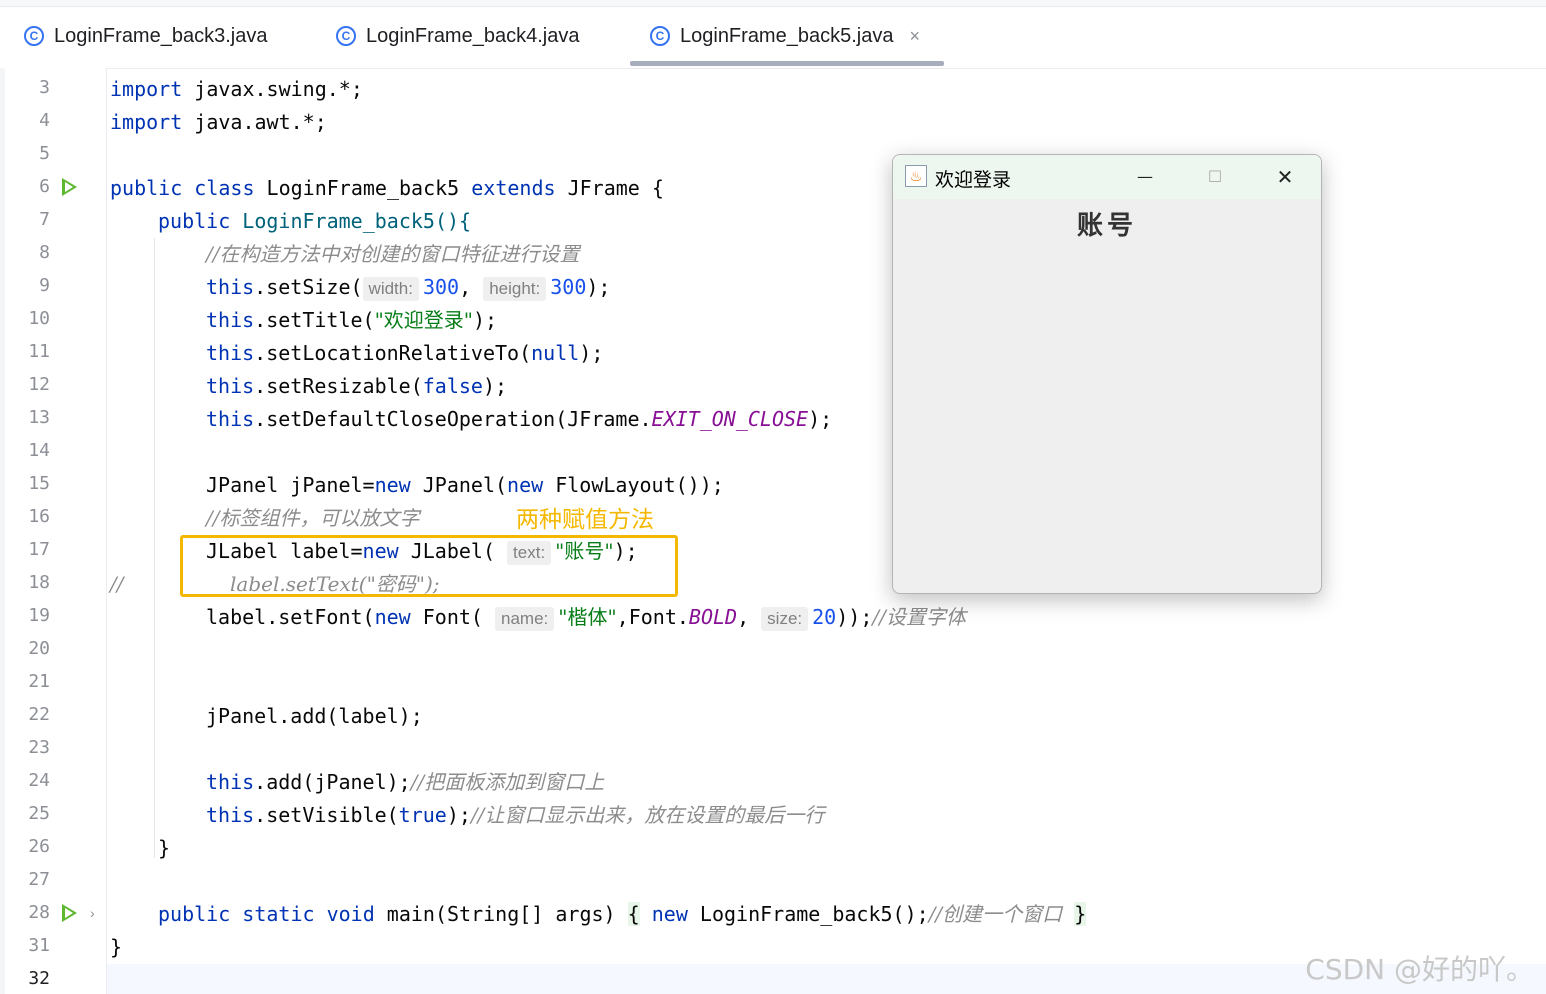 The image size is (1546, 994). Describe the element at coordinates (422, 815) in the screenshot. I see `keyword: true` at that location.